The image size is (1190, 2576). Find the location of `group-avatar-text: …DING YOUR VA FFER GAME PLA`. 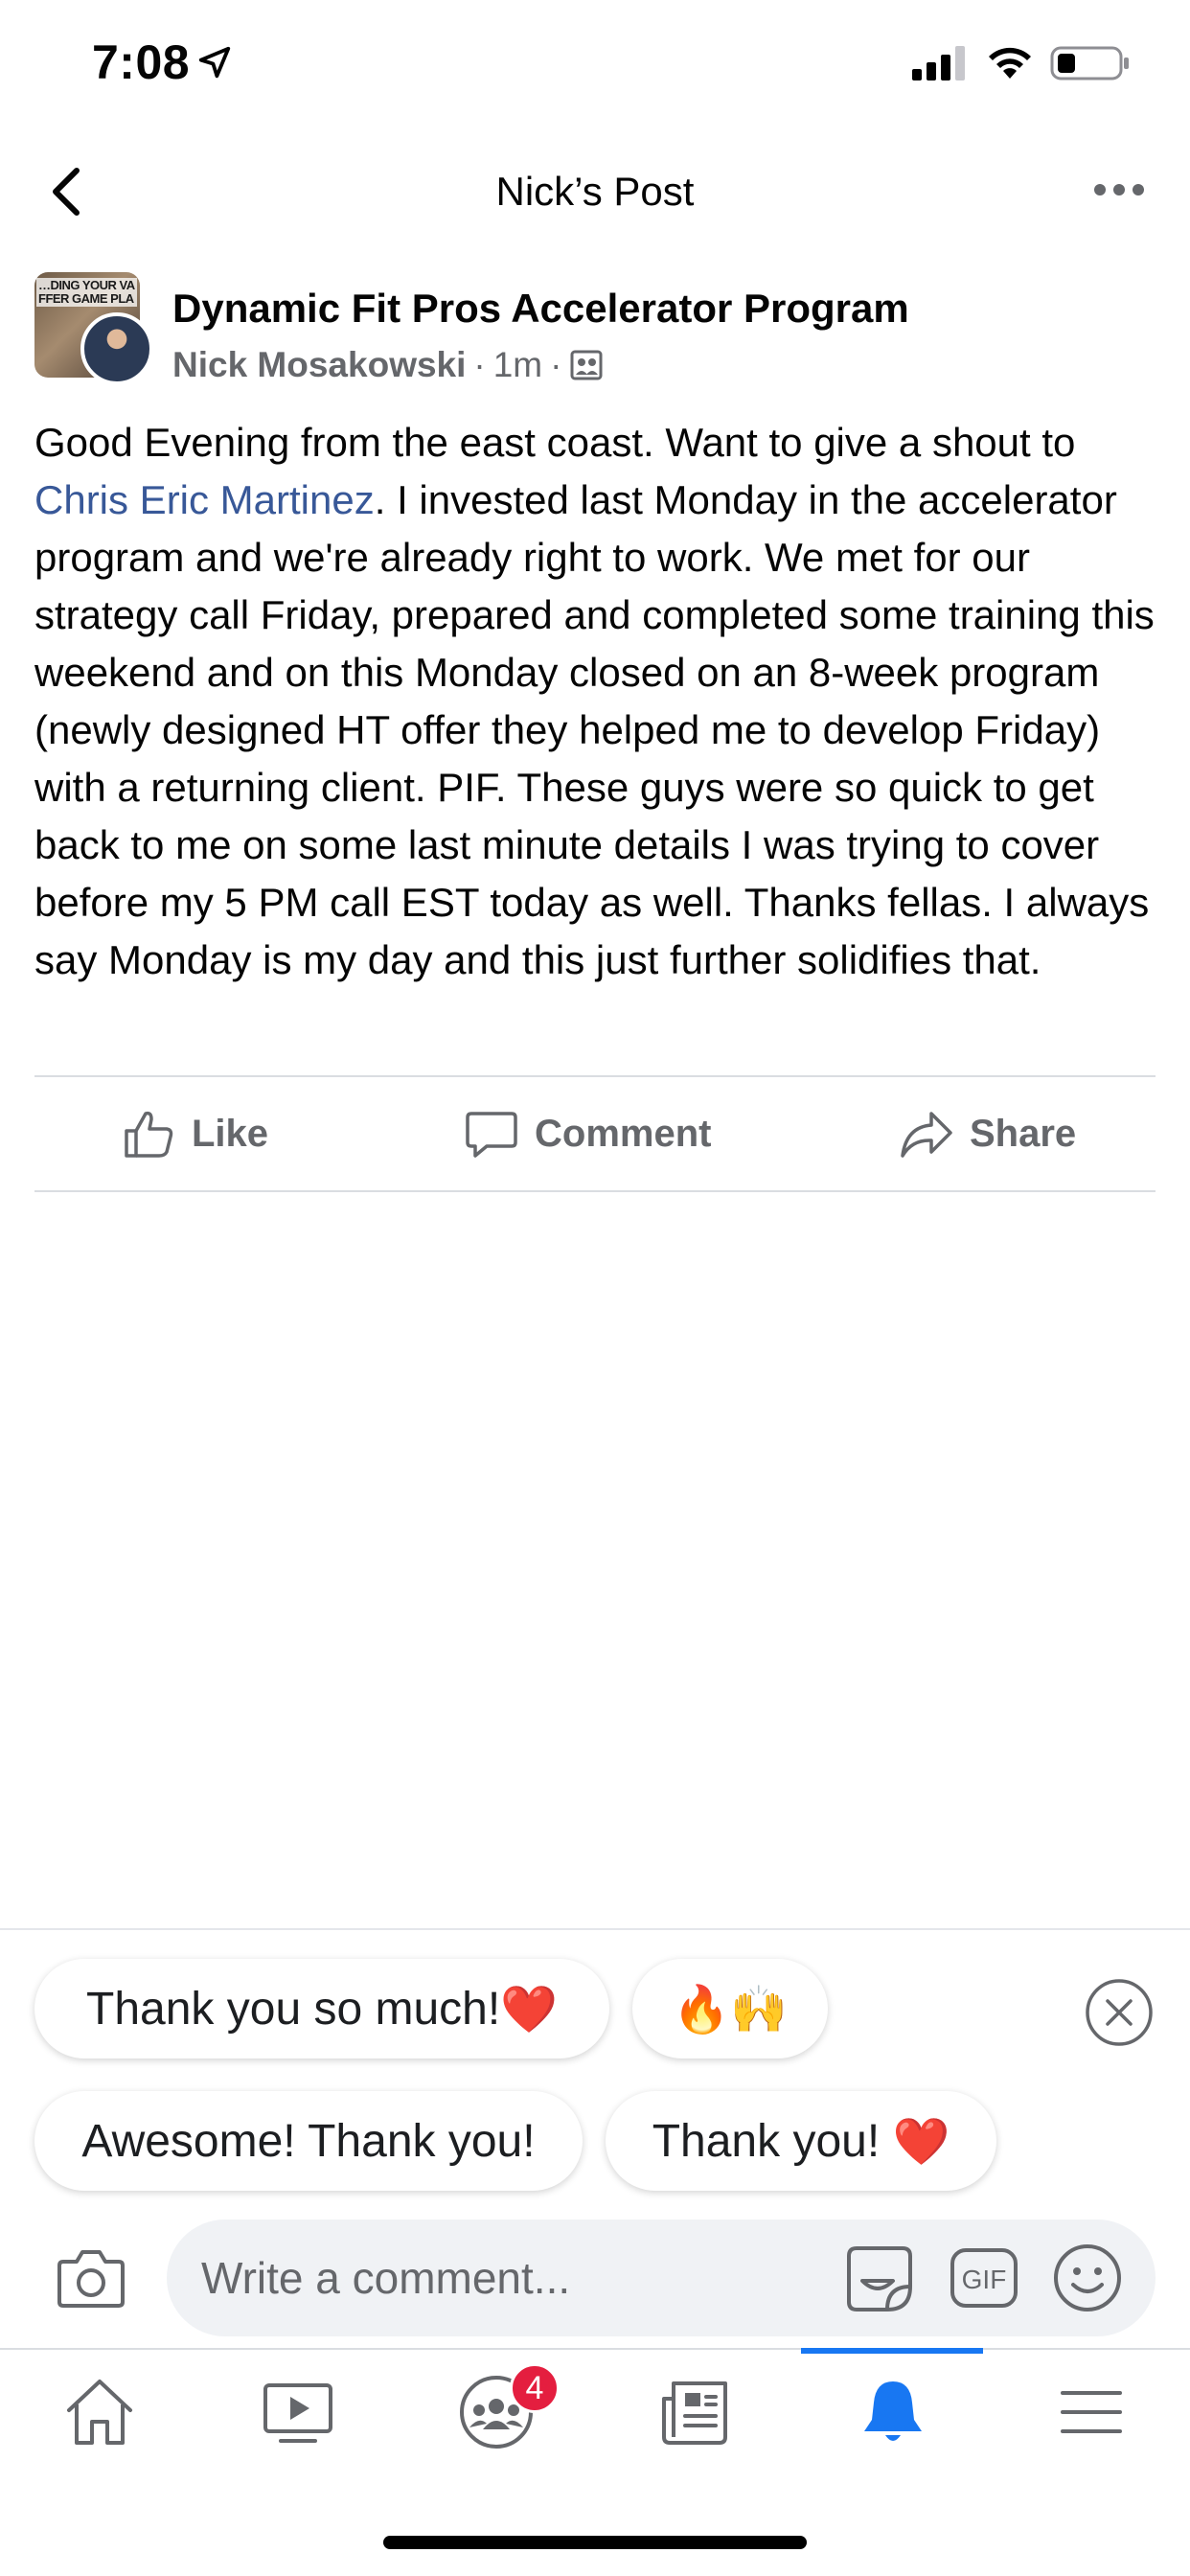

group-avatar-text: …DING YOUR VA FFER GAME PLA is located at coordinates (87, 292).